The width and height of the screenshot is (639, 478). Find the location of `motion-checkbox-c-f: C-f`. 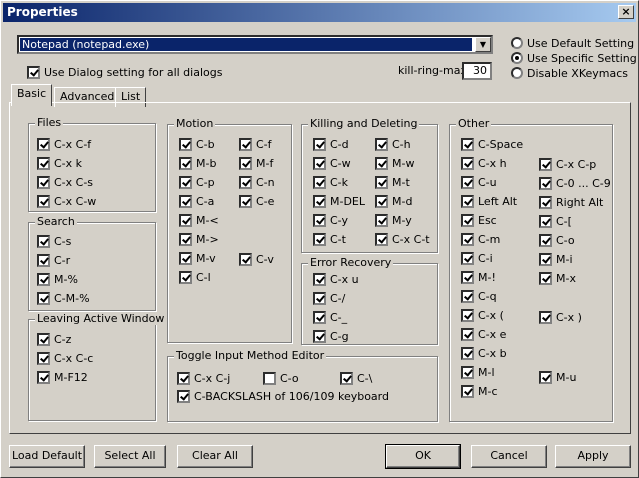

motion-checkbox-c-f: C-f is located at coordinates (255, 143).